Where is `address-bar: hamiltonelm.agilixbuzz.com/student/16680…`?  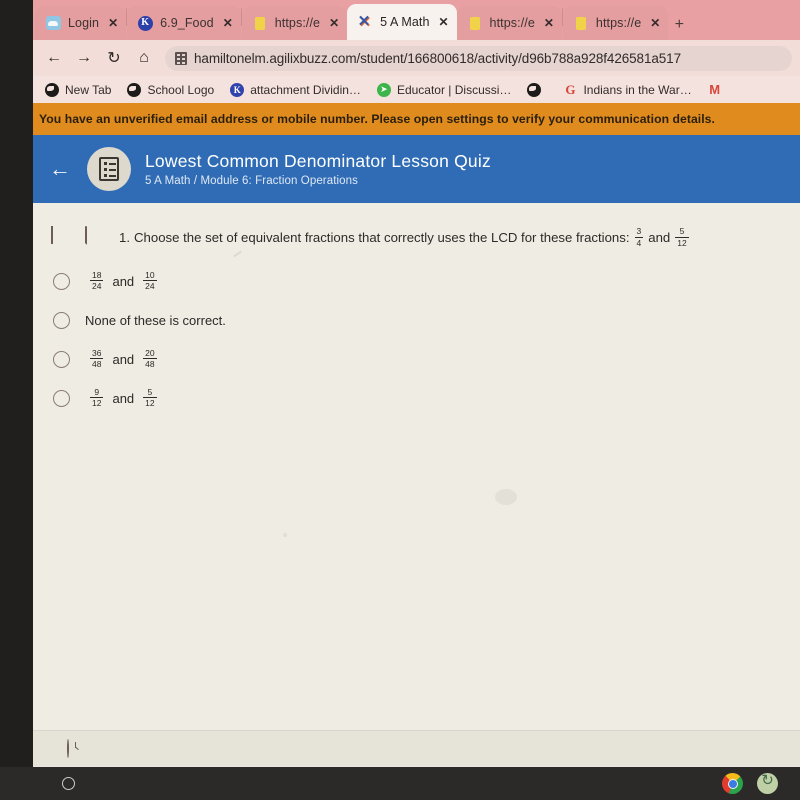 address-bar: hamiltonelm.agilixbuzz.com/student/16680… is located at coordinates (478, 58).